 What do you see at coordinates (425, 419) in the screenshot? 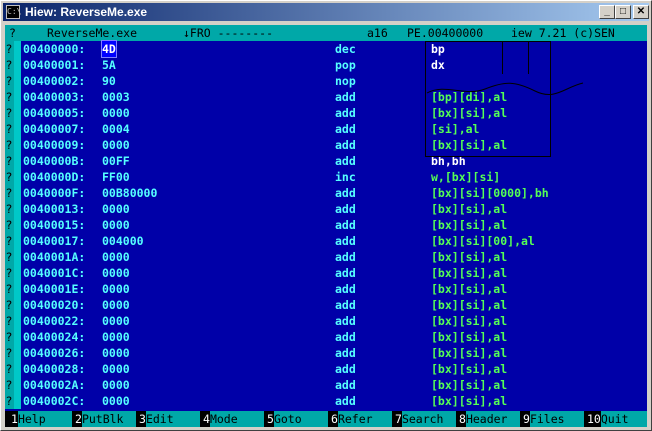
I see `fkey-search: 7Search` at bounding box center [425, 419].